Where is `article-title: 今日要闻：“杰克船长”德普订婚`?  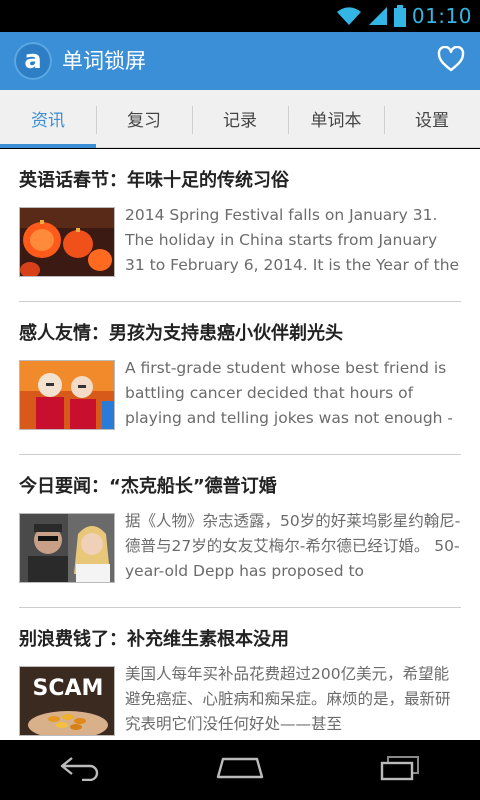 article-title: 今日要闻：“杰克船长”德普订婚 is located at coordinates (148, 486).